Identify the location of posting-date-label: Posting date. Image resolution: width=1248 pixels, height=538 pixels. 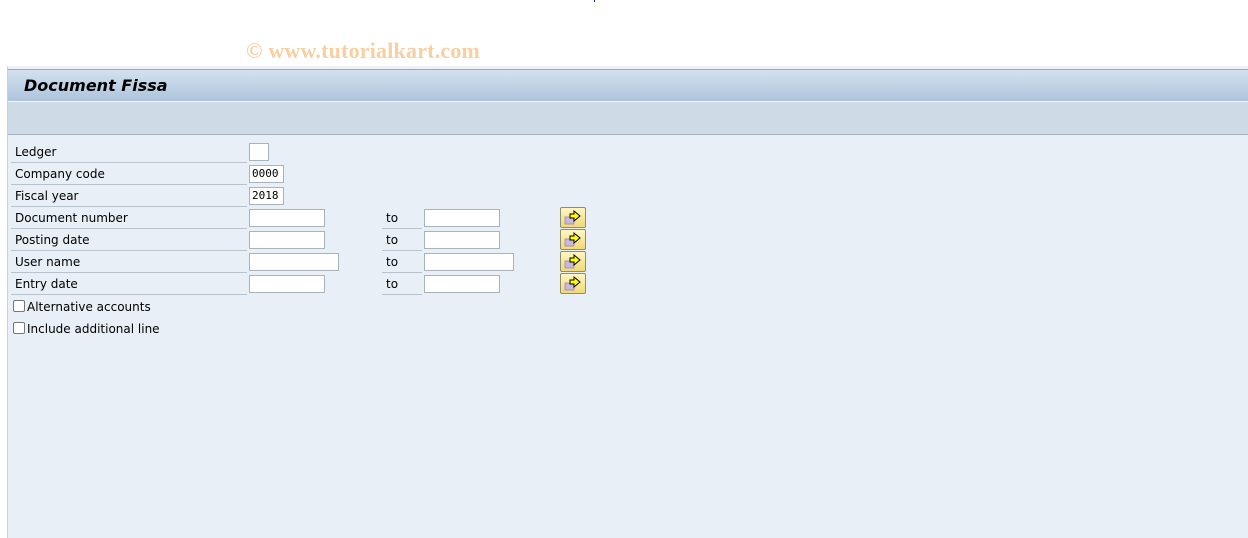
(129, 240).